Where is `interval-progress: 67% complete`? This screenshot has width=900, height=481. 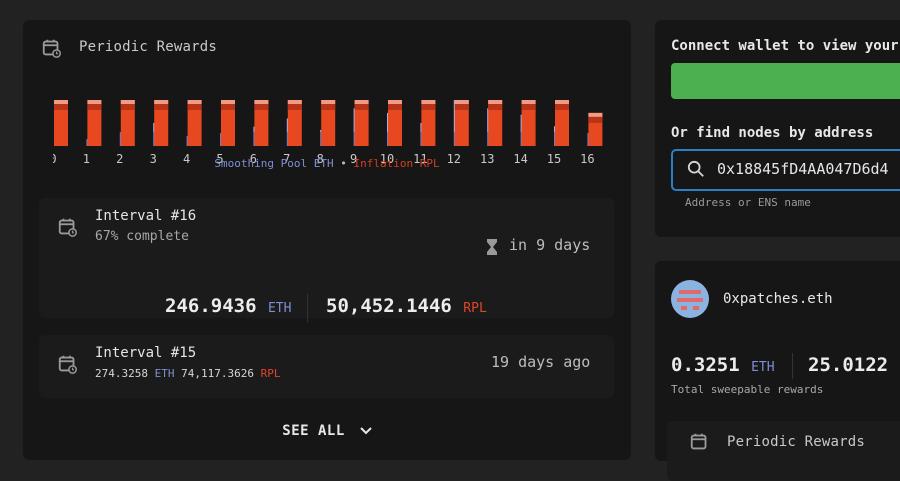 interval-progress: 67% complete is located at coordinates (142, 236).